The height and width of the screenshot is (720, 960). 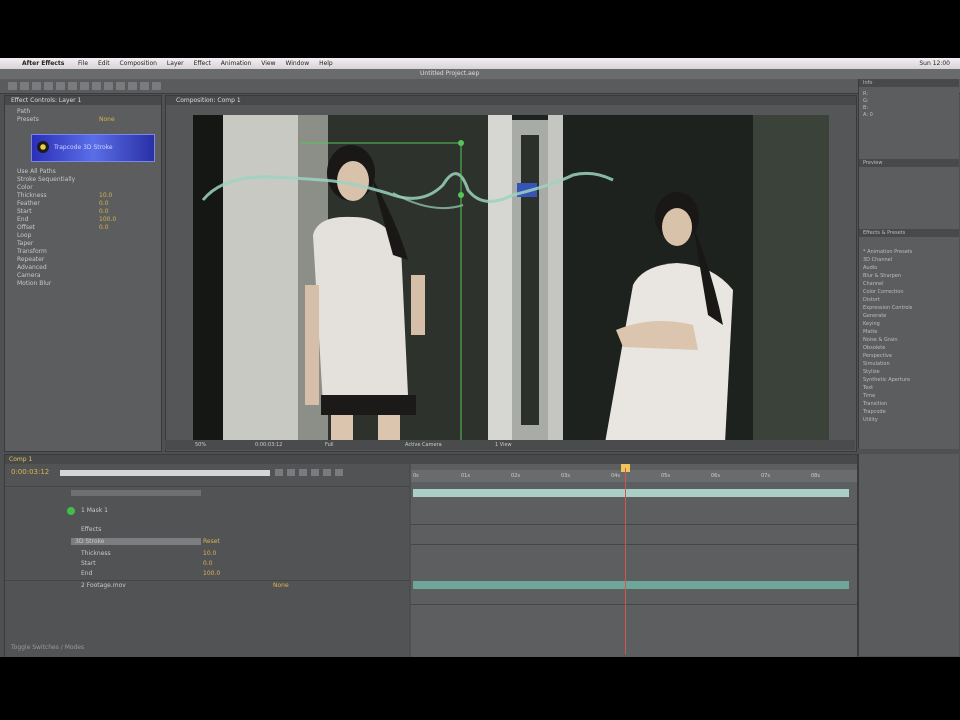 What do you see at coordinates (625, 561) in the screenshot?
I see `current-time-indicator` at bounding box center [625, 561].